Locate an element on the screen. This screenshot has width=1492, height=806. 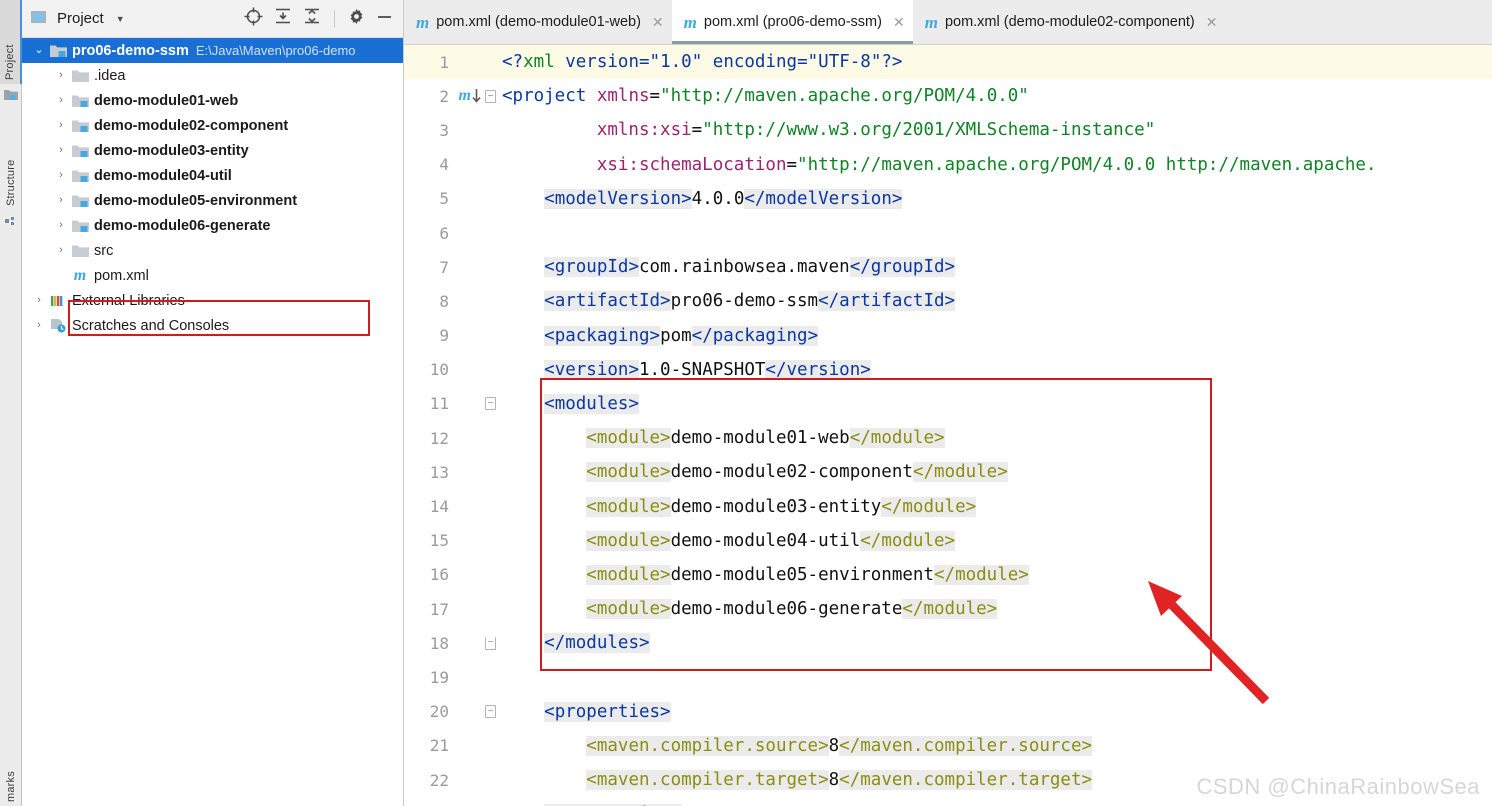
line-number: 14 is located at coordinates (439, 507).